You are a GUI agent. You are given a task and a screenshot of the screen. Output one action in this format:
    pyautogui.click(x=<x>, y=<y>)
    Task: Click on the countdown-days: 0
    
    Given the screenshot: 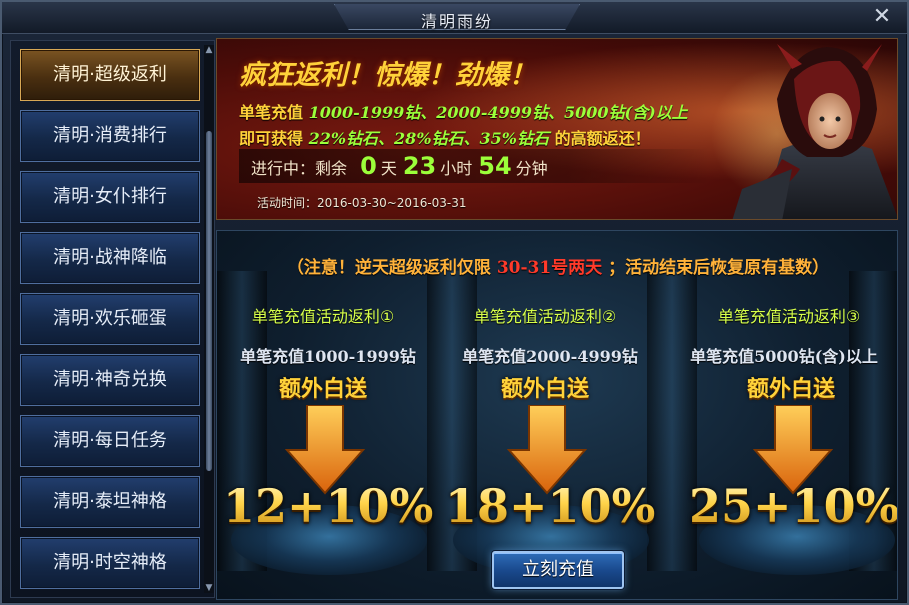 What is the action you would take?
    pyautogui.click(x=368, y=166)
    